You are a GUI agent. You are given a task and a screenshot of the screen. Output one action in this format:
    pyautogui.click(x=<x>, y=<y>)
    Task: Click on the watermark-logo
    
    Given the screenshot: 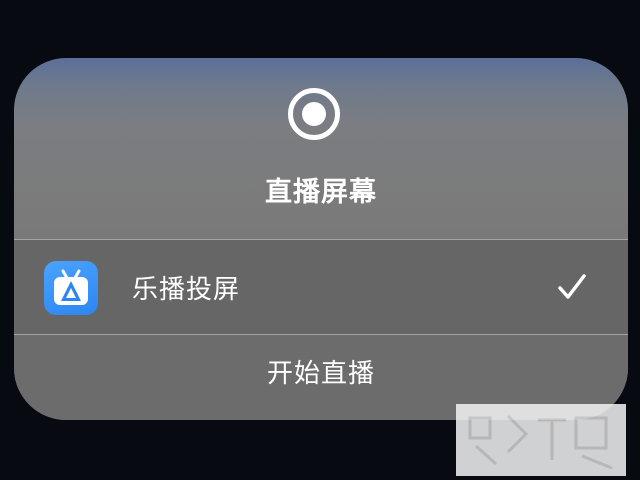 What is the action you would take?
    pyautogui.click(x=541, y=440)
    